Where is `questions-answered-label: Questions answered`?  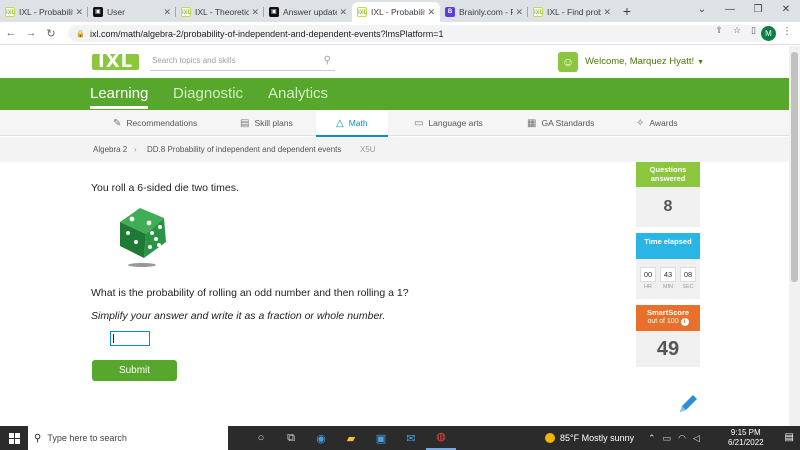
questions-answered-label: Questions answered is located at coordinates (668, 174).